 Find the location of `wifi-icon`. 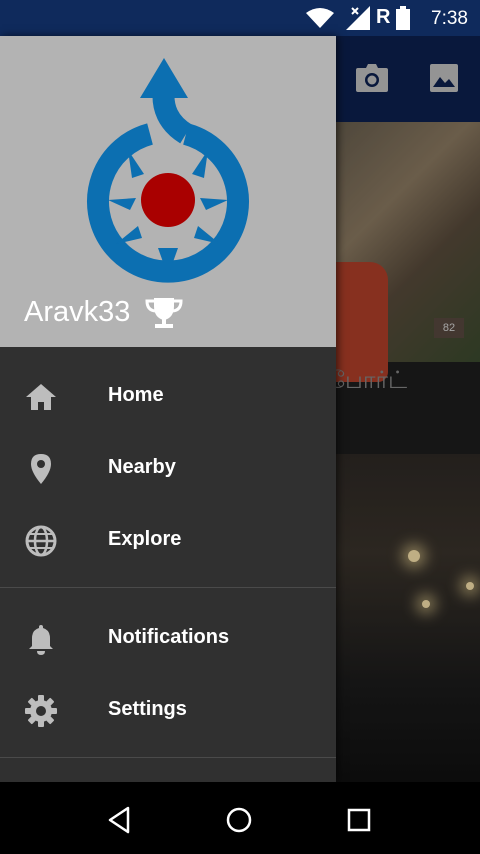

wifi-icon is located at coordinates (320, 18).